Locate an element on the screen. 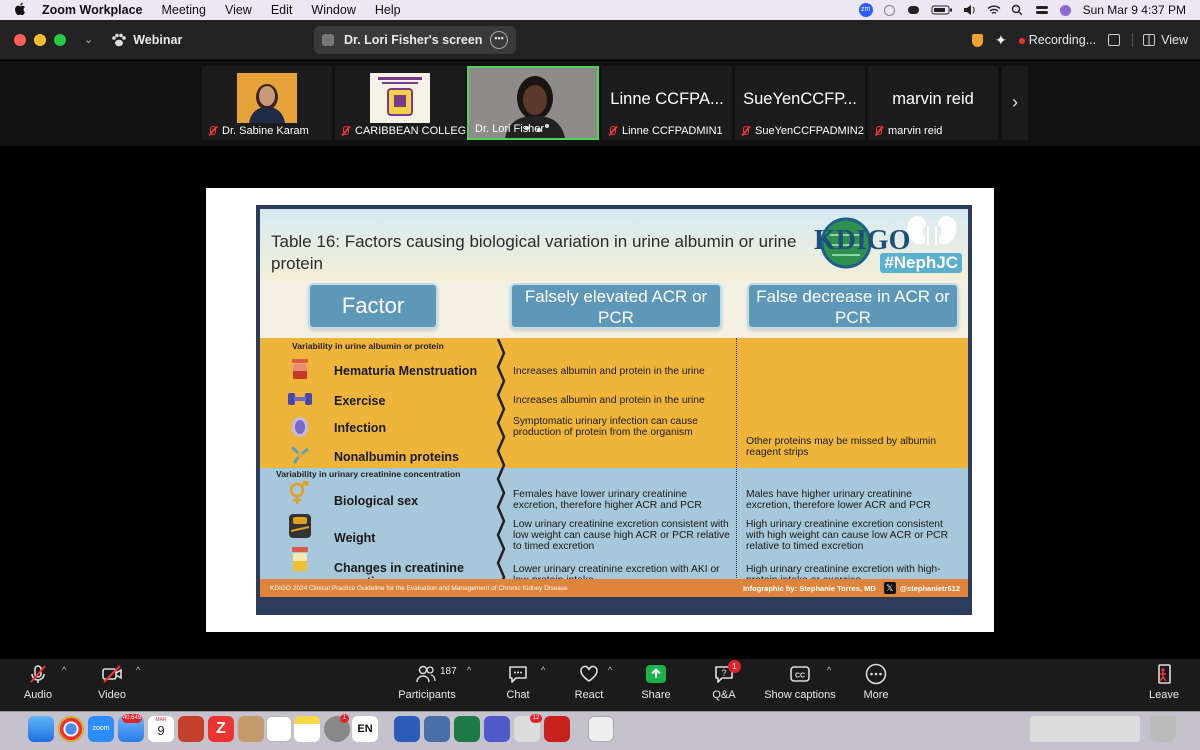 This screenshot has height=750, width=1200. focus-moon-icon is located at coordinates (890, 10).